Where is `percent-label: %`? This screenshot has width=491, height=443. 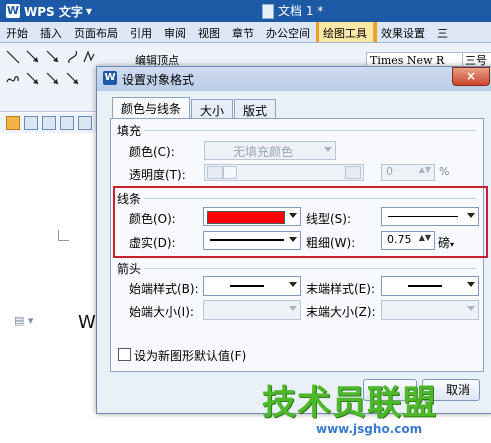 percent-label: % is located at coordinates (444, 171).